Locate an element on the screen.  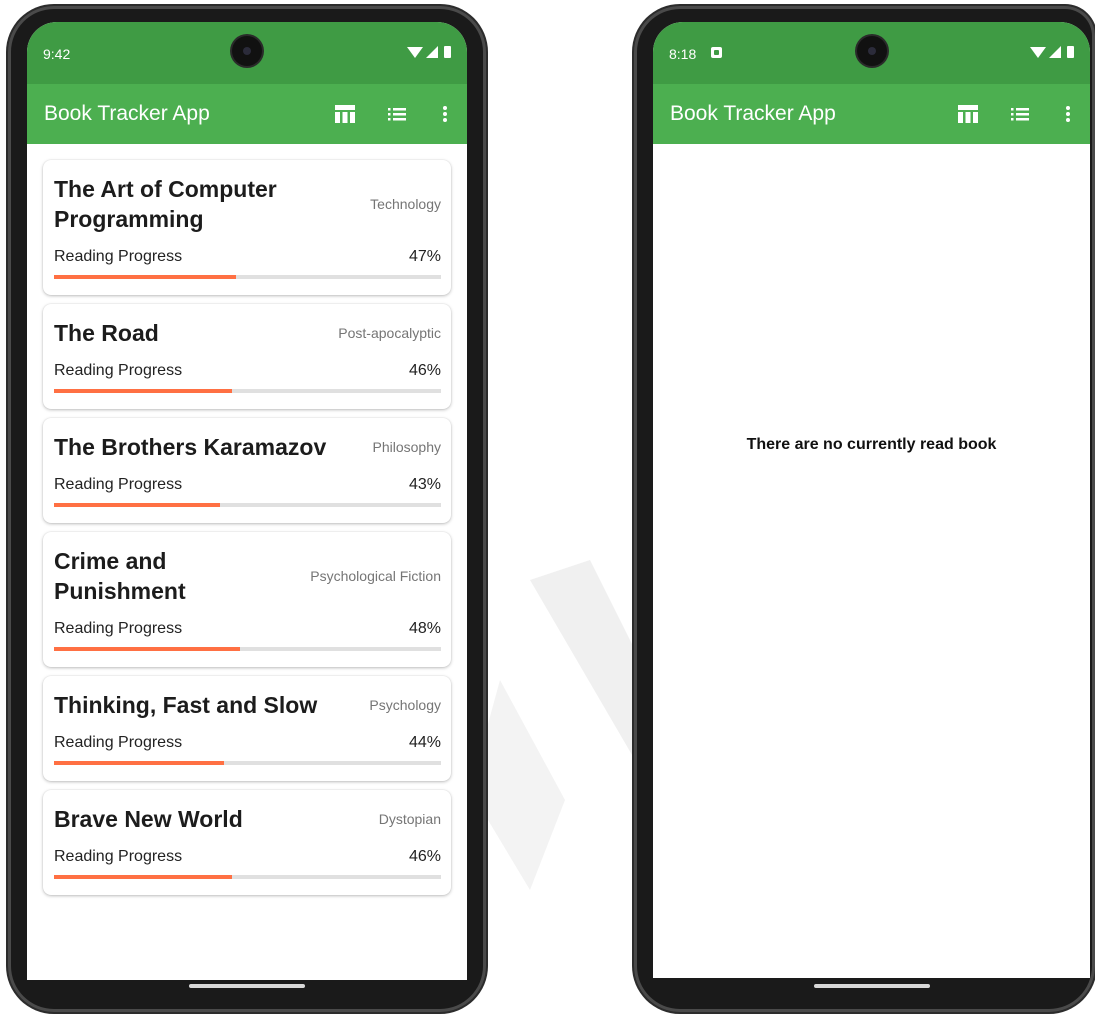
progress-percent: 48% is located at coordinates (424, 628).